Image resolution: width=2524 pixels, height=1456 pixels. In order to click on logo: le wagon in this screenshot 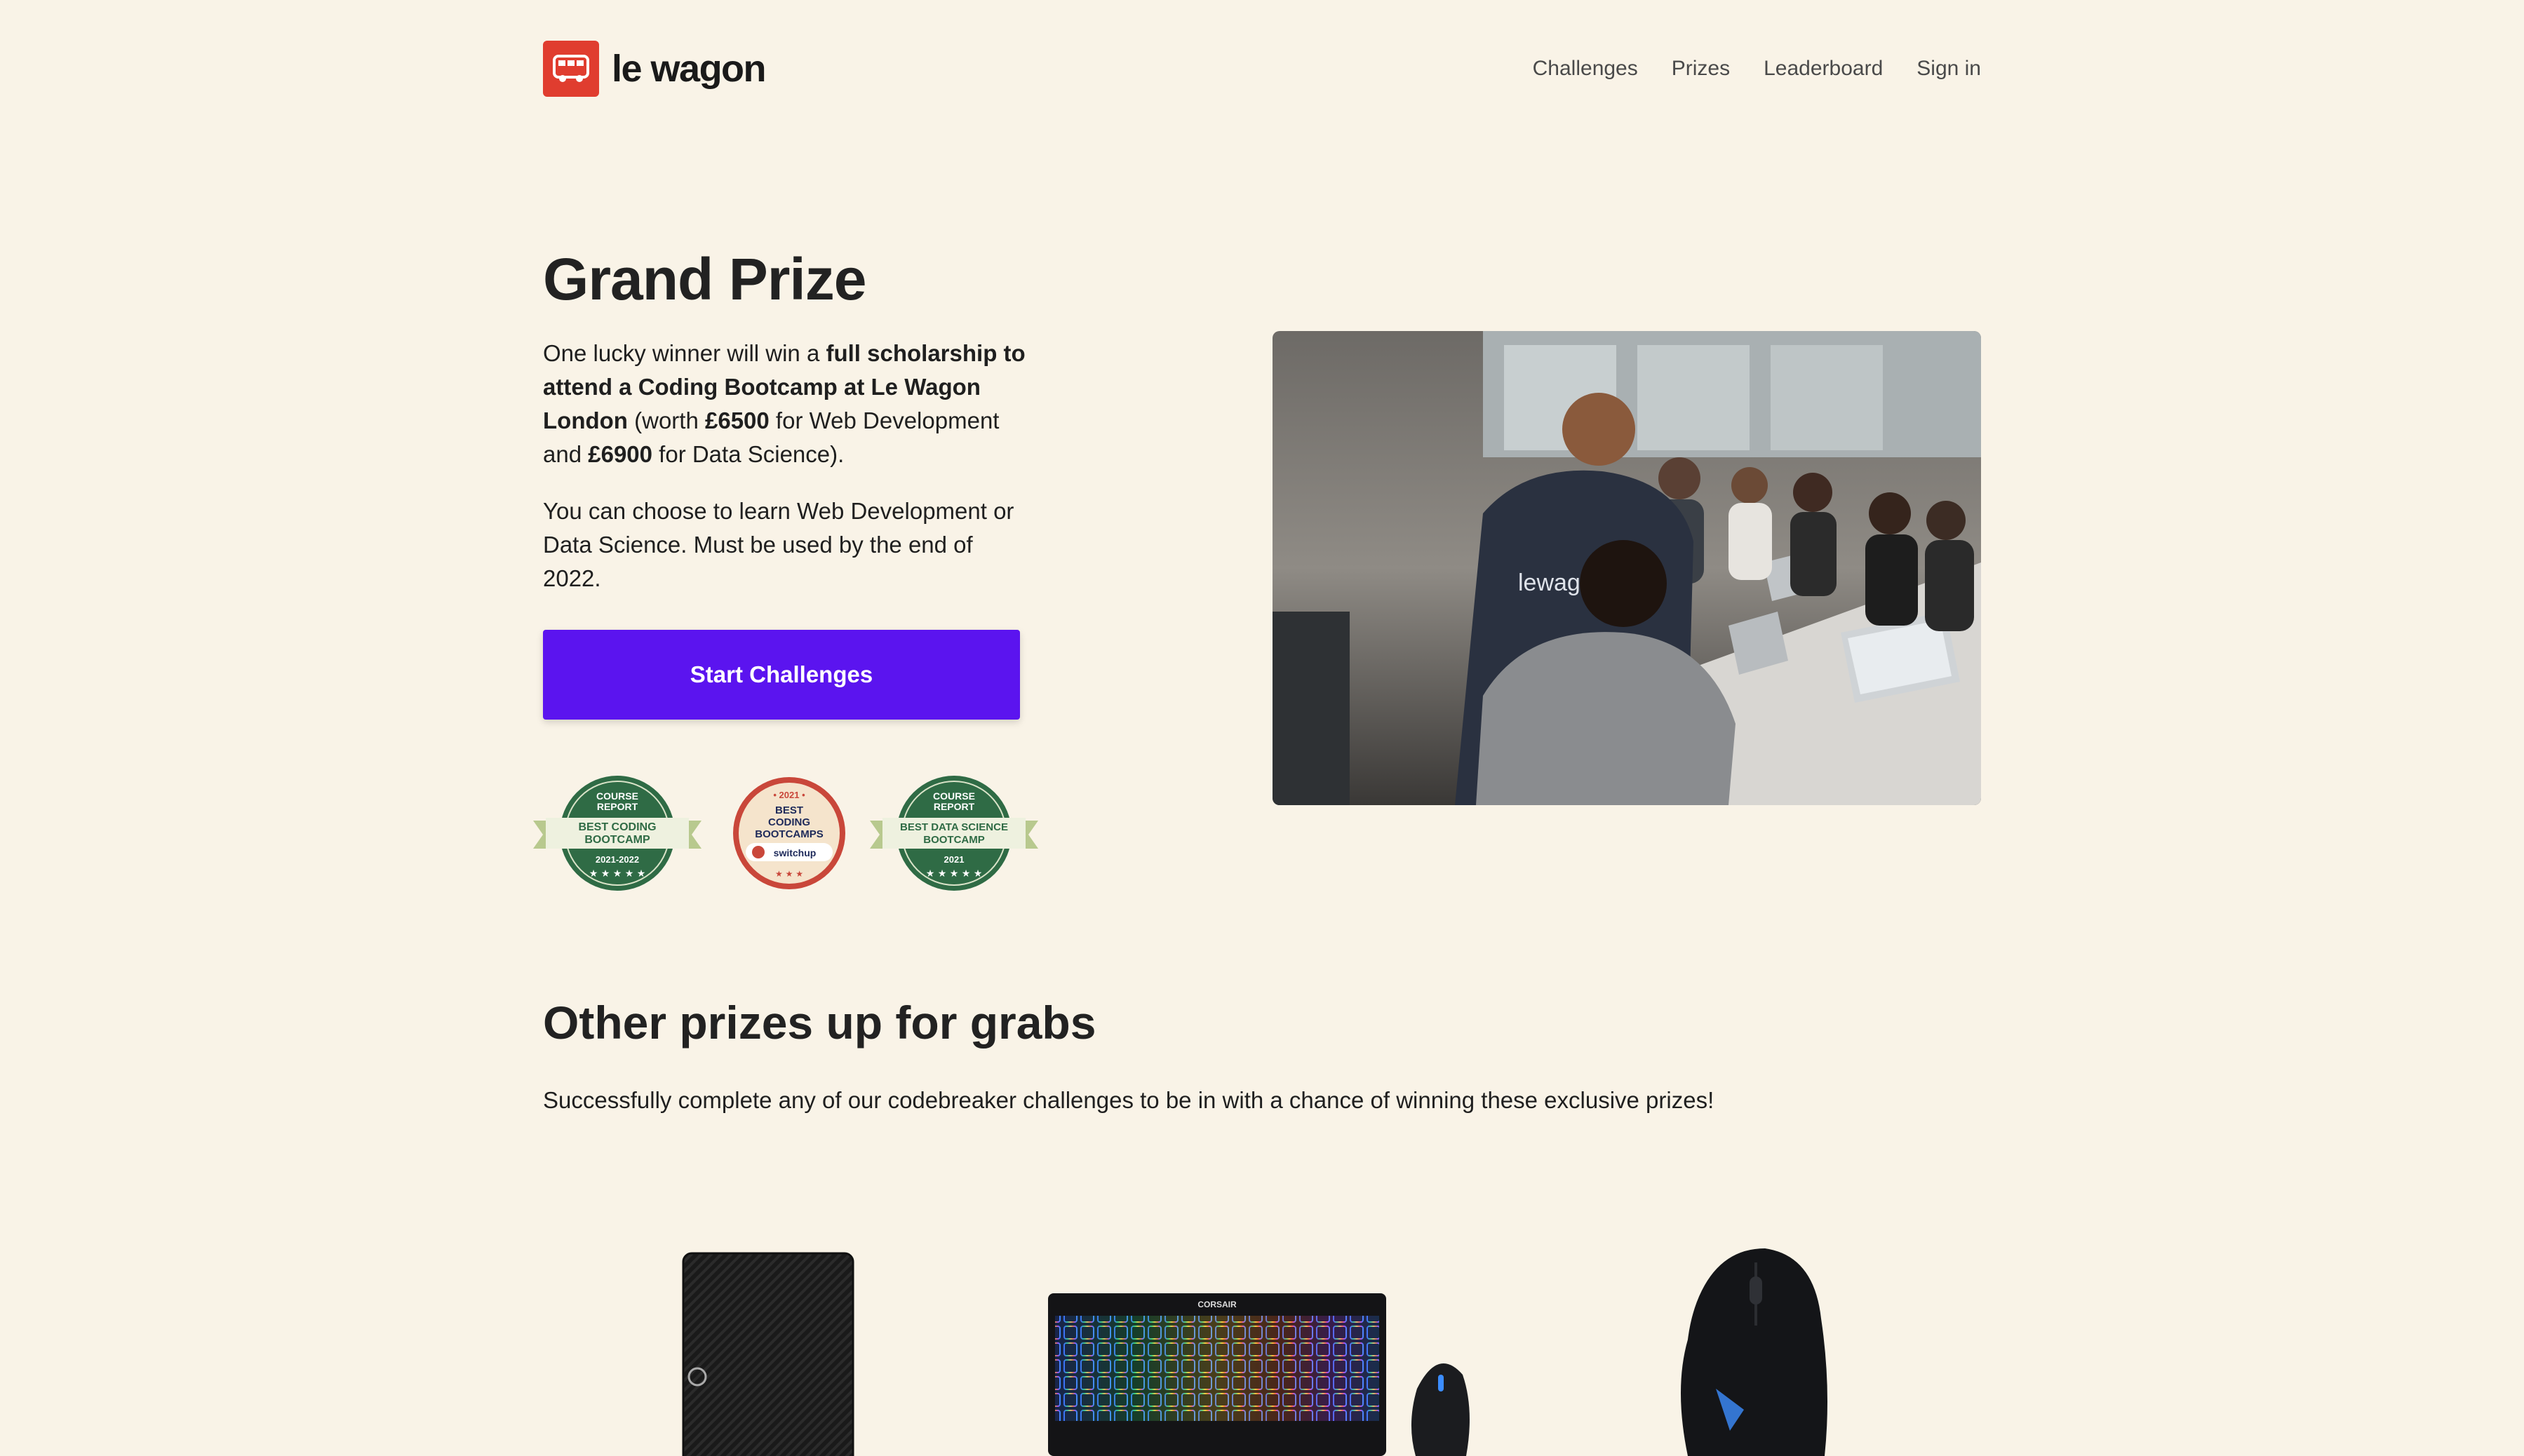, I will do `click(655, 68)`.